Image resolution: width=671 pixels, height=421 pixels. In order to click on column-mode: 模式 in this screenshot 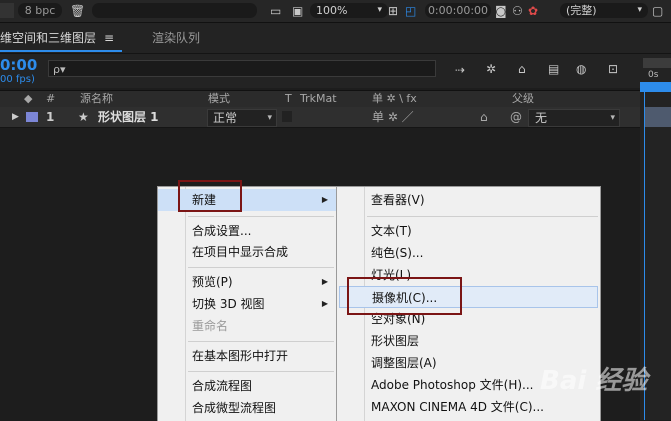, I will do `click(219, 99)`.